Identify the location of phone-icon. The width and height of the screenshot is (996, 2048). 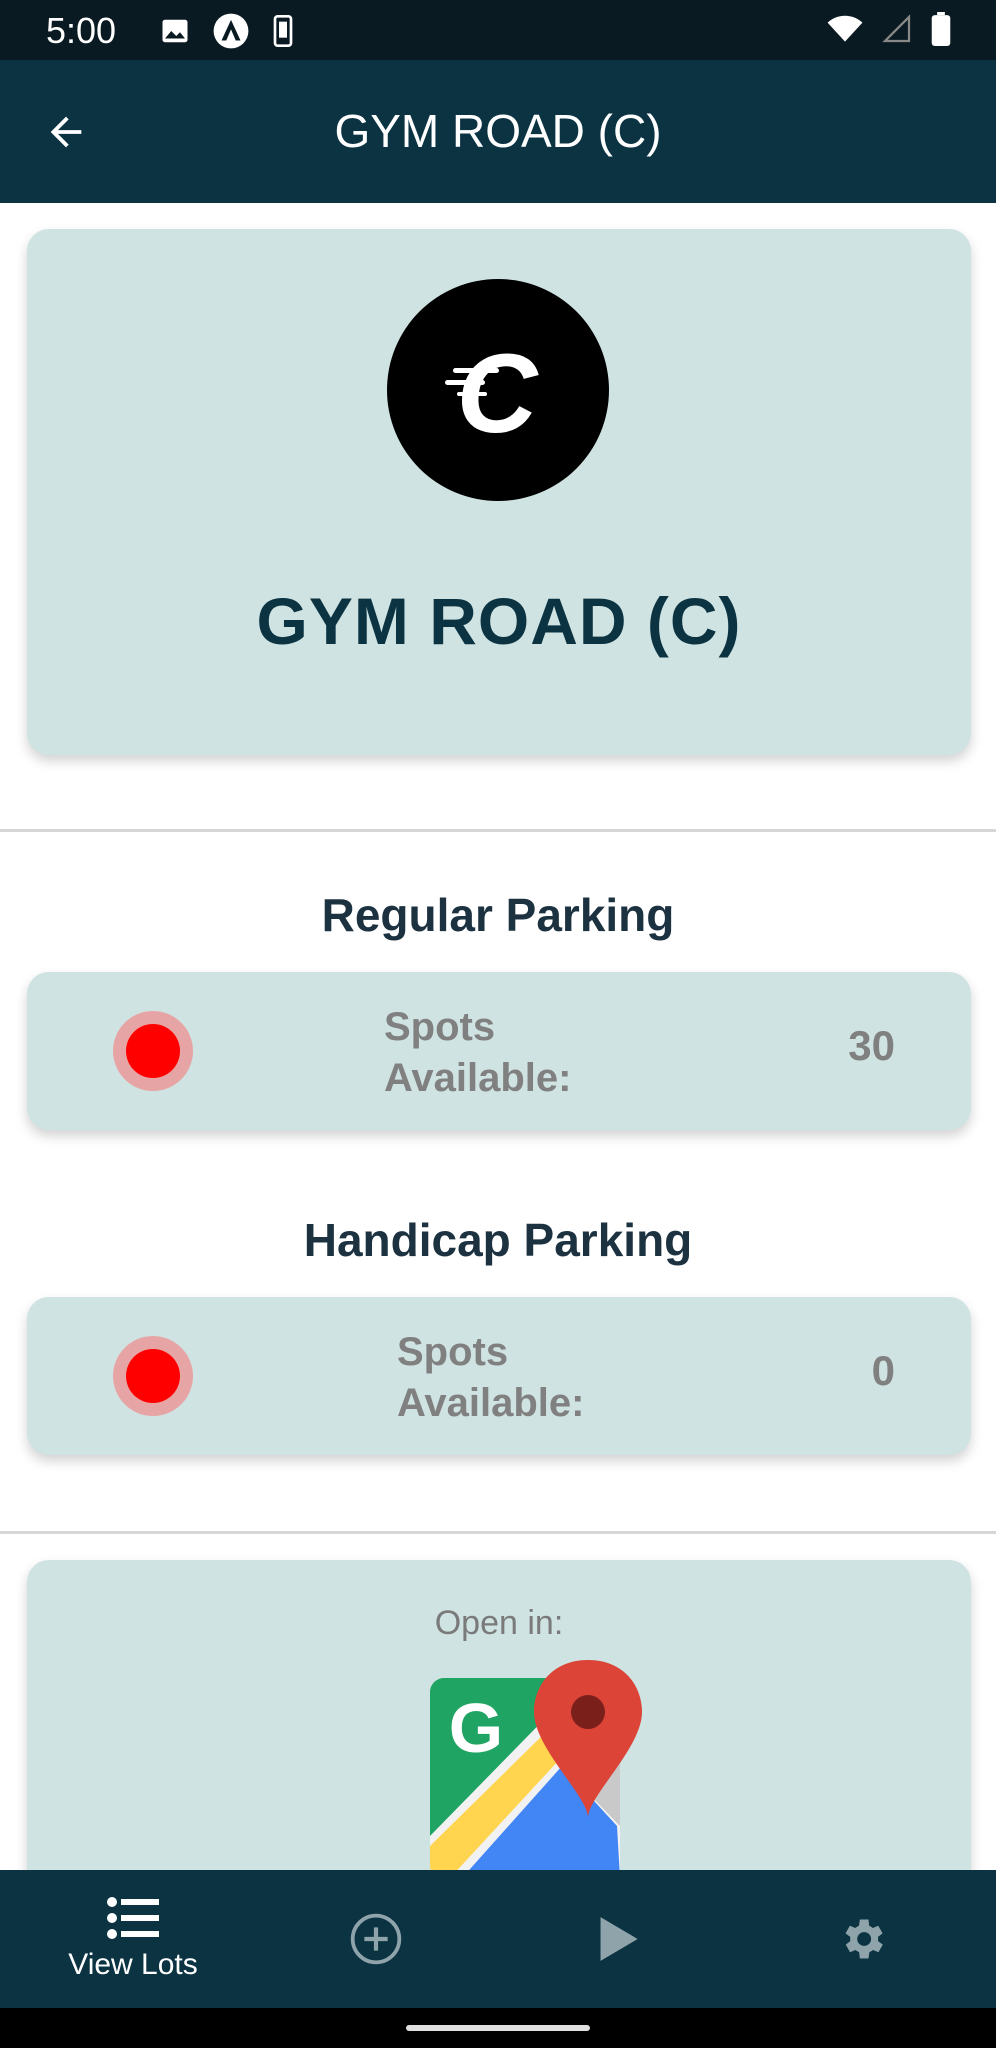
(283, 31).